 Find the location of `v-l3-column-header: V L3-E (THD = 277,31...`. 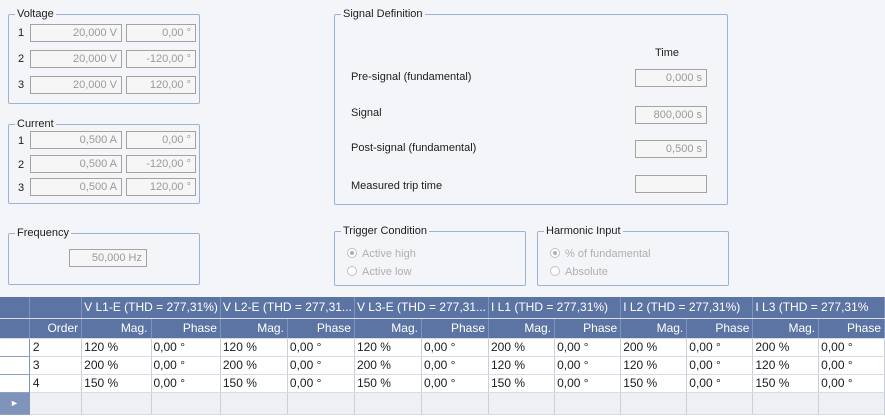

v-l3-column-header: V L3-E (THD = 277,31... is located at coordinates (422, 308).